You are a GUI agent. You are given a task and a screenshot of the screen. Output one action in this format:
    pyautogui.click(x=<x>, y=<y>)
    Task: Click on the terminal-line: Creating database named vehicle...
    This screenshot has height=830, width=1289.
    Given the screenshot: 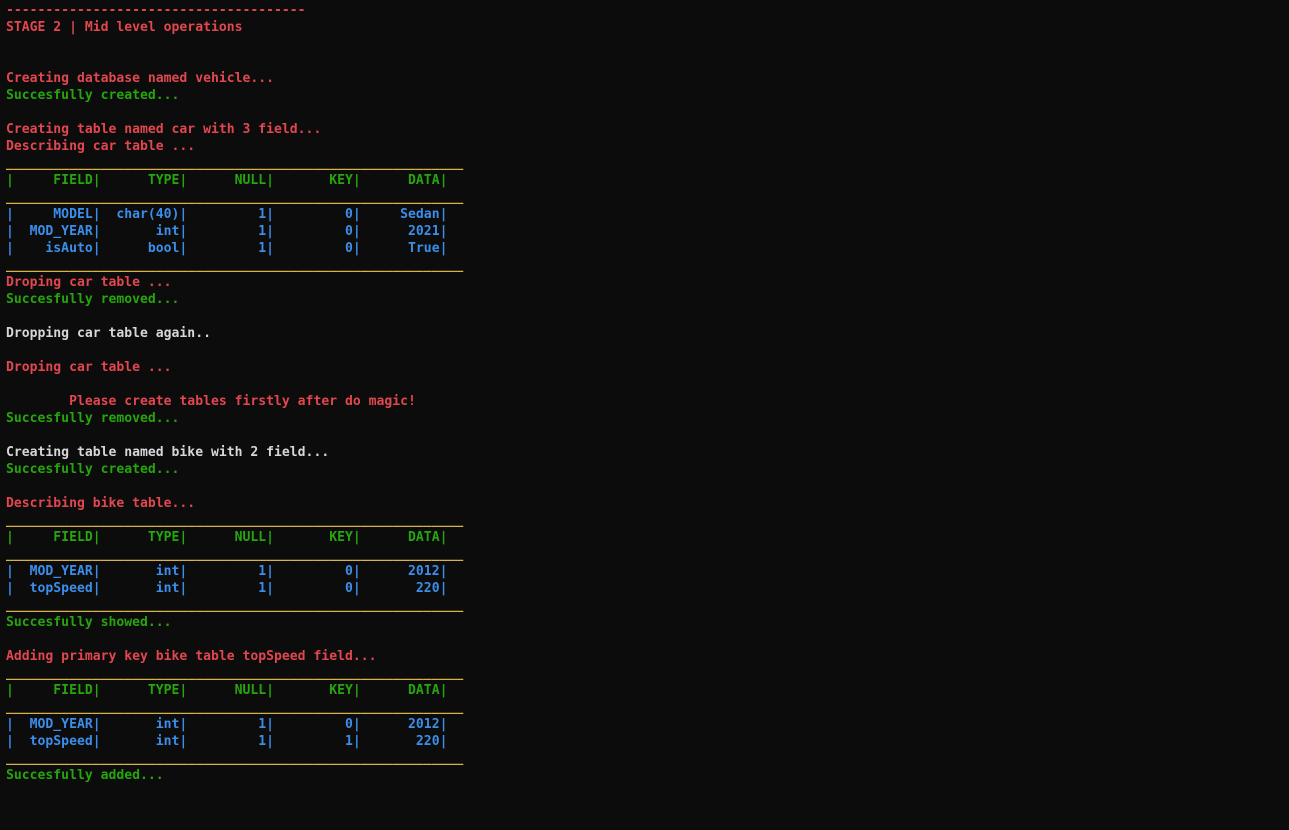 What is the action you would take?
    pyautogui.click(x=140, y=78)
    